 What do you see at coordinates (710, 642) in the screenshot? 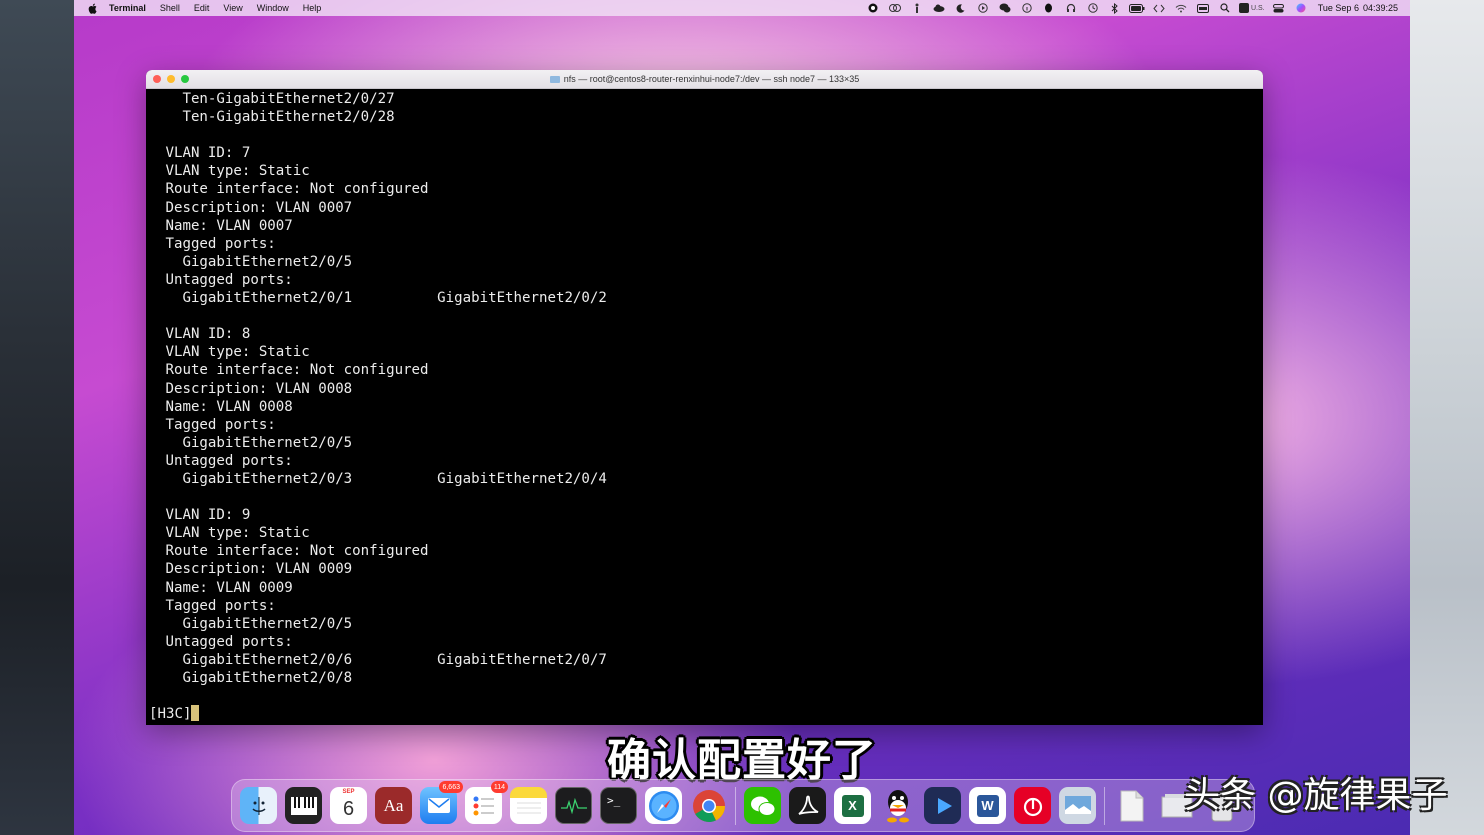
I see `terminal-line: Untagged ports:` at bounding box center [710, 642].